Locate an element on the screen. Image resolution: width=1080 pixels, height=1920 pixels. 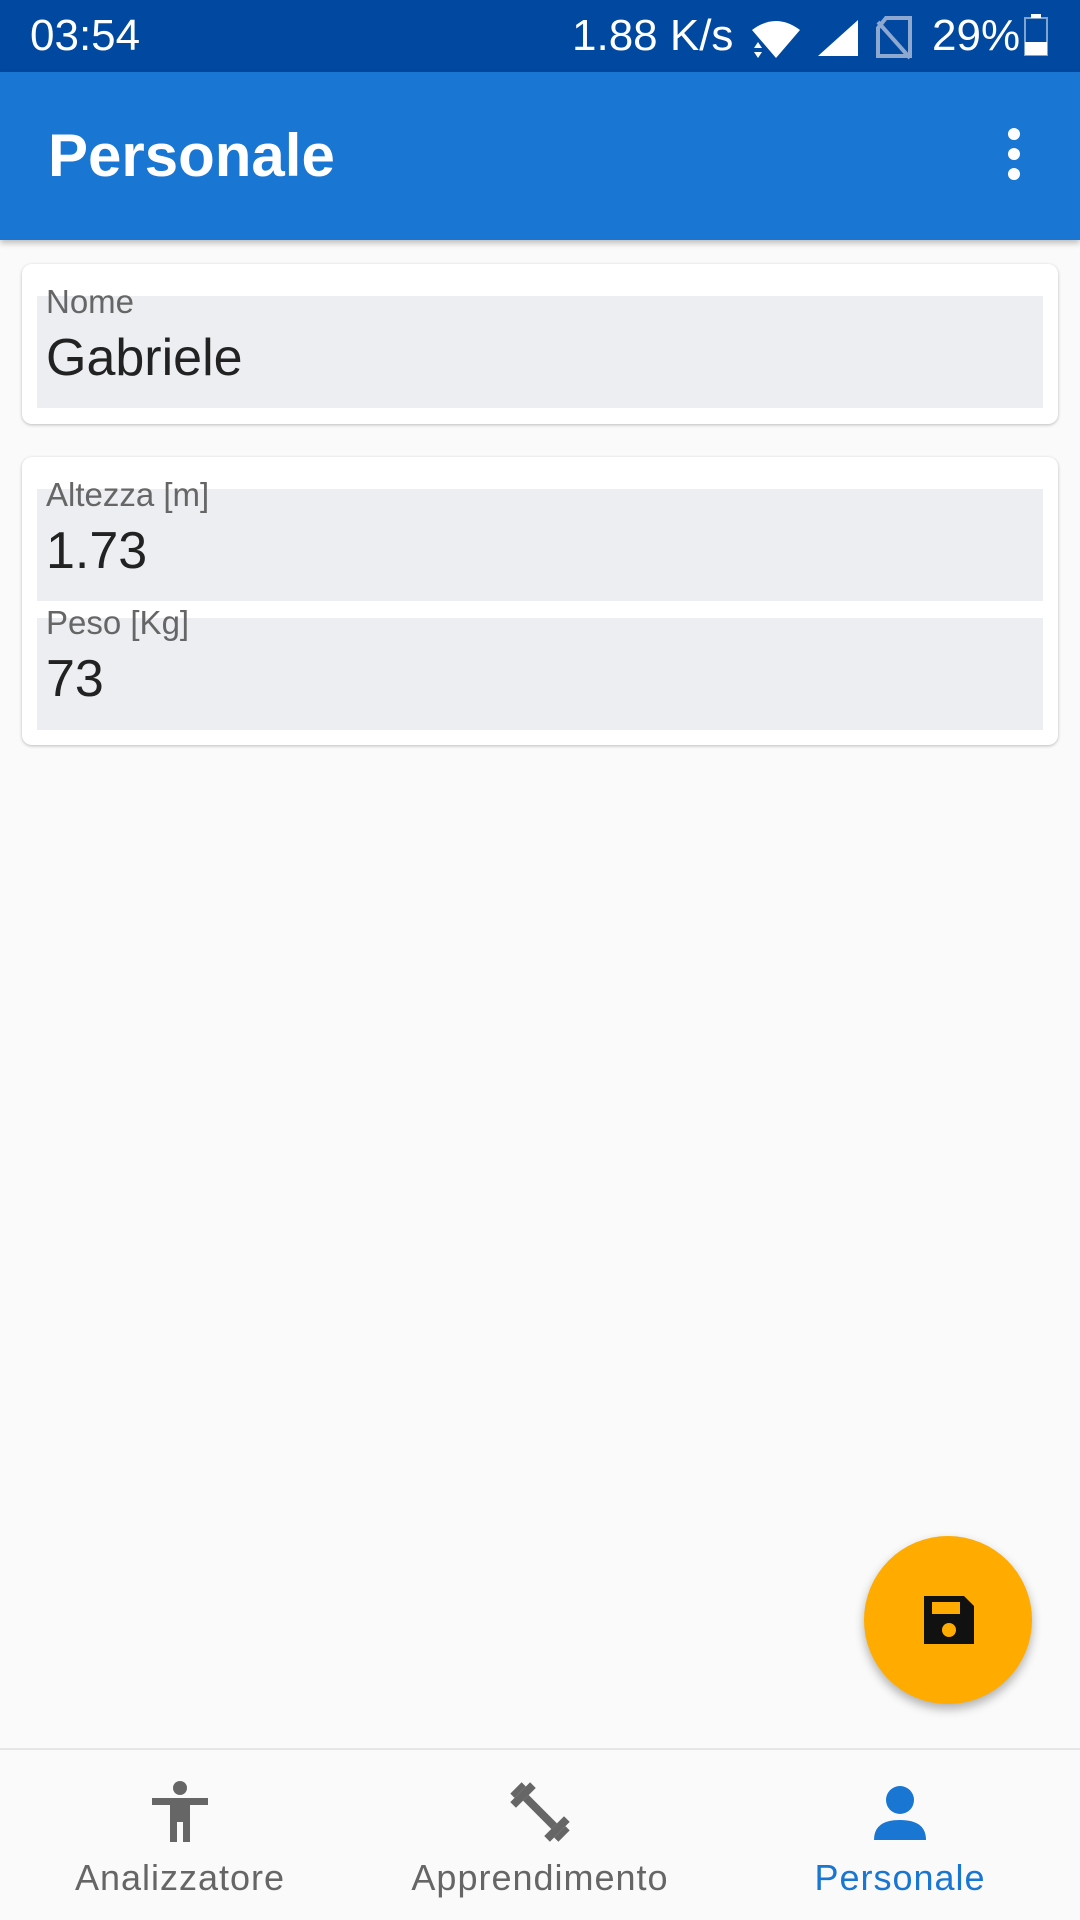
nav-label-analizzatore: Analizzatore is located at coordinates (180, 1877).